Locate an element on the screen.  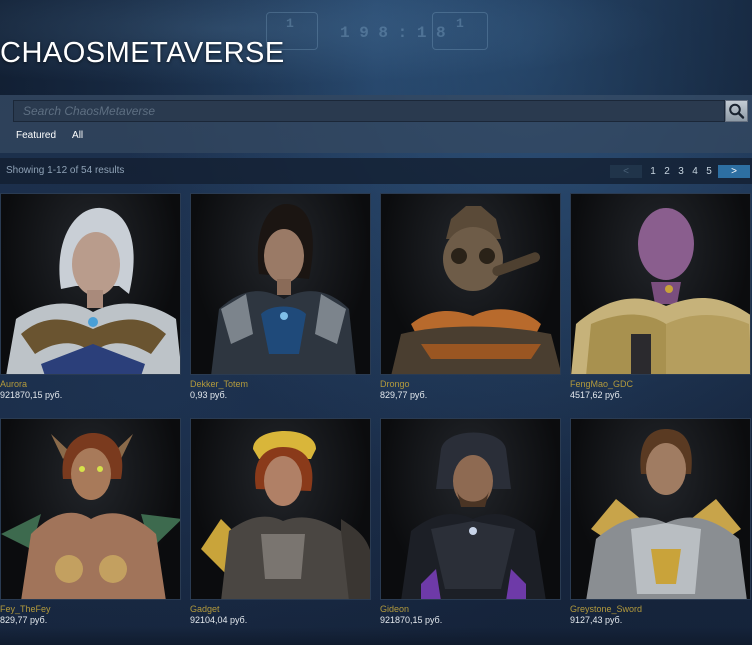
item-card: Dekker_Totem 0,93 руб. is located at coordinates (281, 297).